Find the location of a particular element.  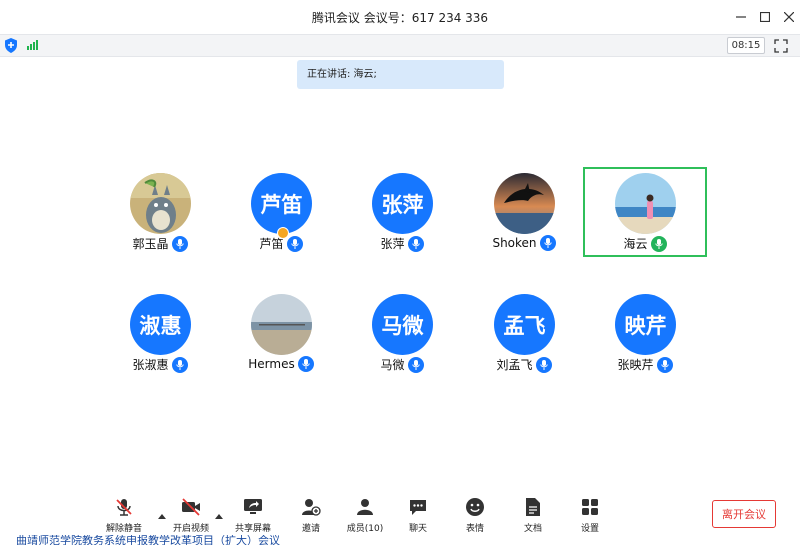

participant-tile: 芦笛 芦笛 is located at coordinates (281, 213).